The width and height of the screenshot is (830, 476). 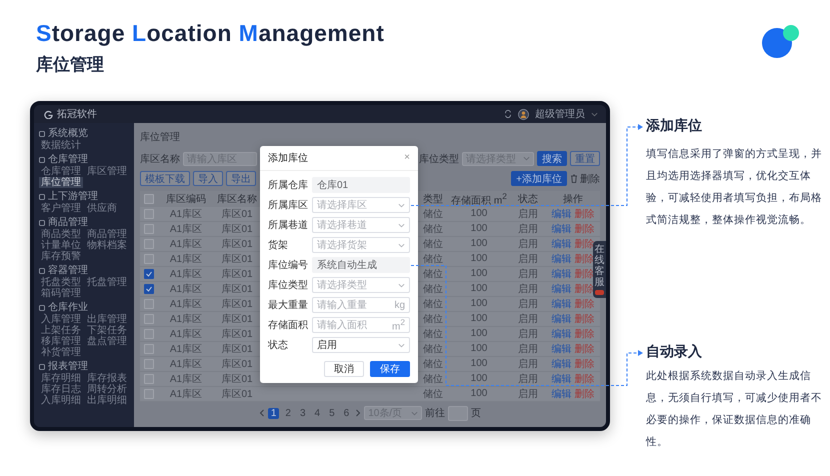 I want to click on add-button: +添加库位, so click(x=539, y=178).